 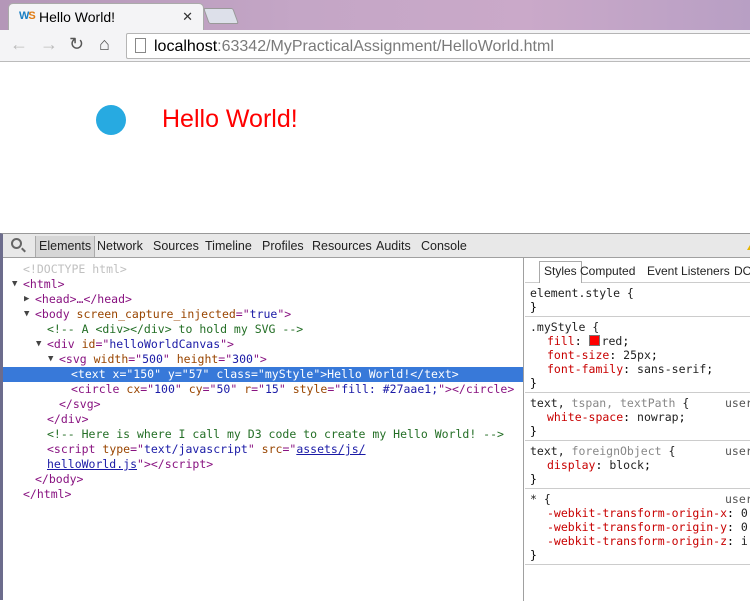 What do you see at coordinates (626, 465) in the screenshot?
I see `property-value: block` at bounding box center [626, 465].